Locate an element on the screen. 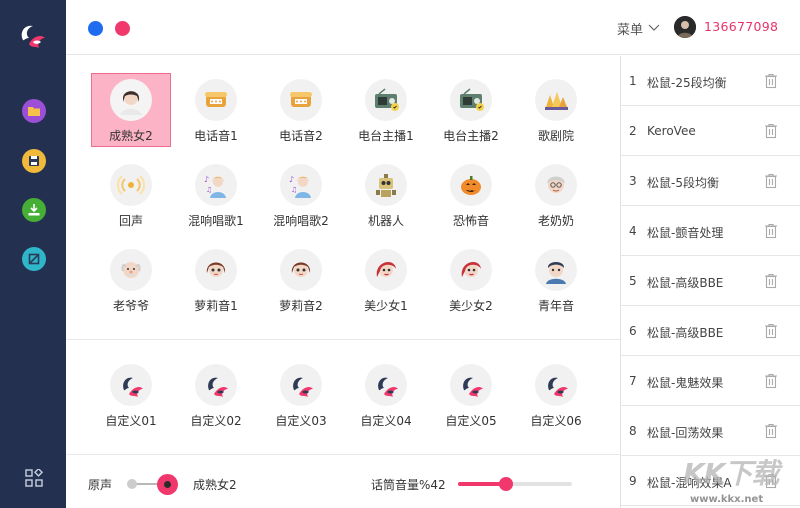  folder-button is located at coordinates (34, 111).